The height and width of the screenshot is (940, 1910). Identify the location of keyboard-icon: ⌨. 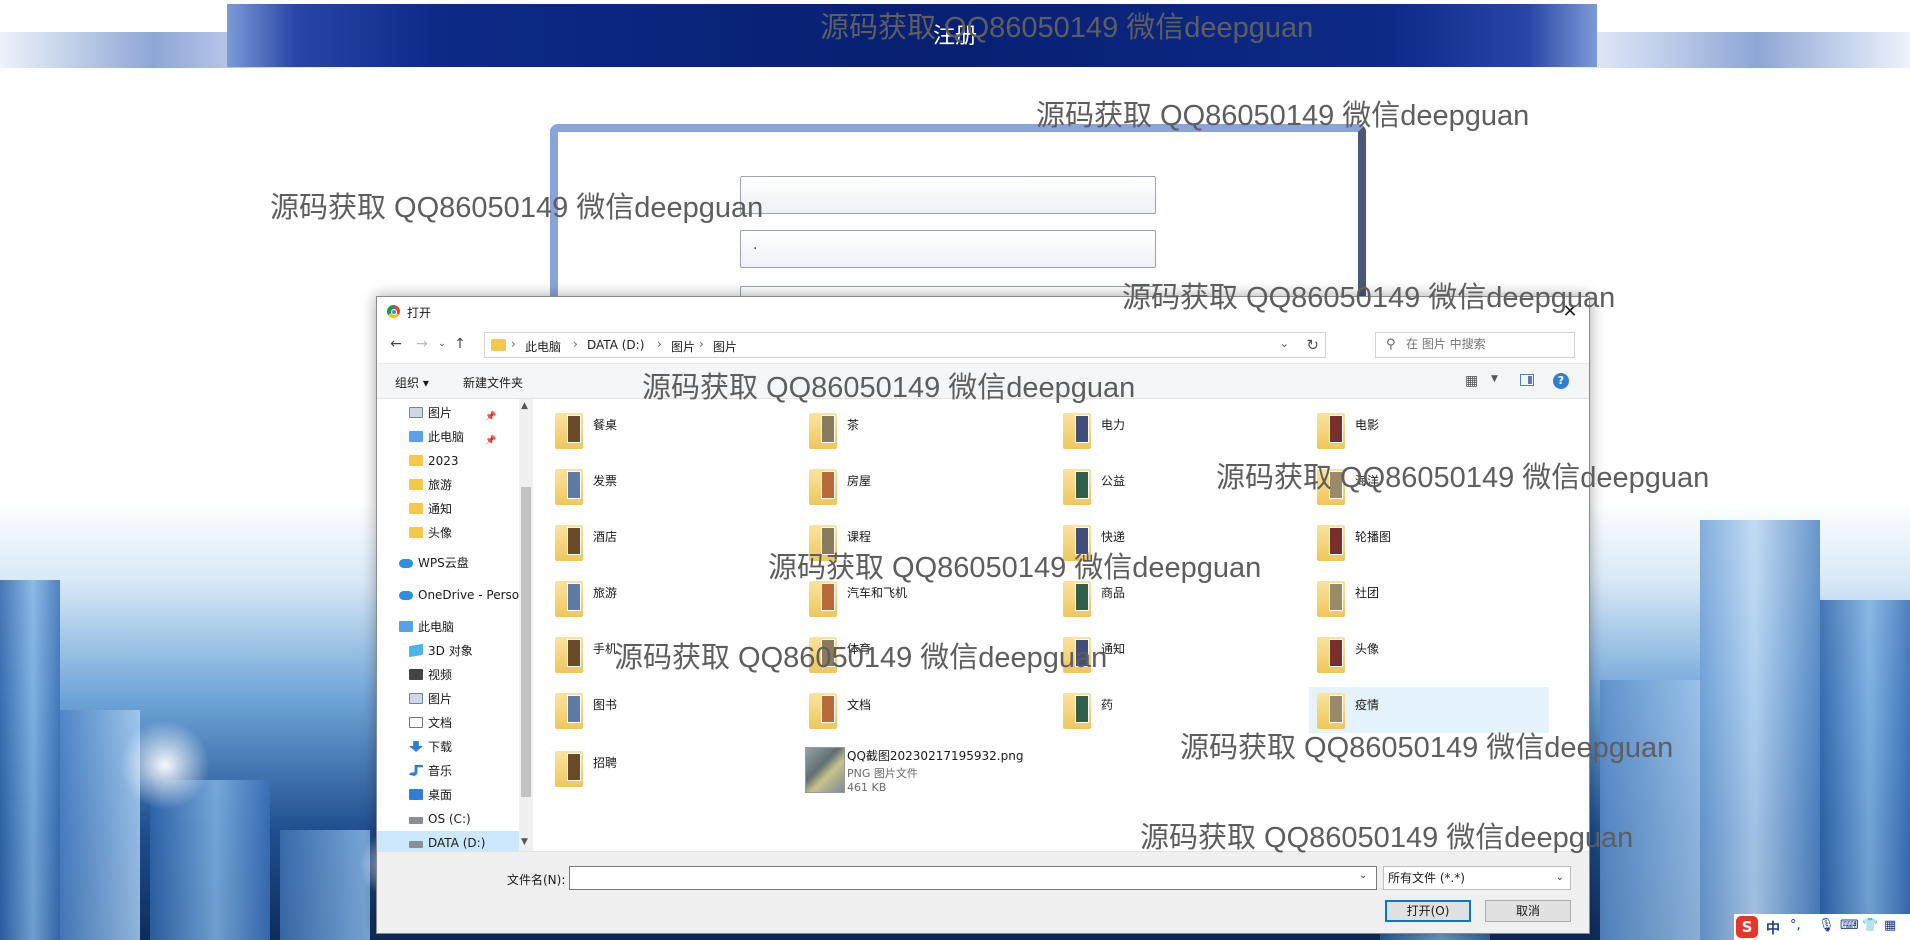
(1849, 925).